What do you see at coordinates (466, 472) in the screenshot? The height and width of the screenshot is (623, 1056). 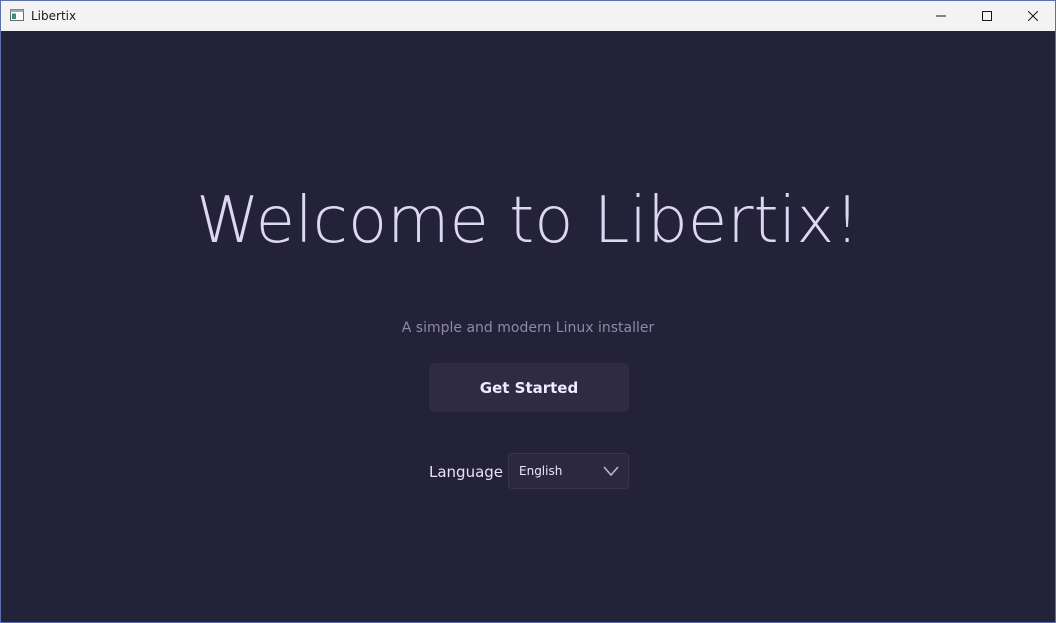 I see `language-label: Language` at bounding box center [466, 472].